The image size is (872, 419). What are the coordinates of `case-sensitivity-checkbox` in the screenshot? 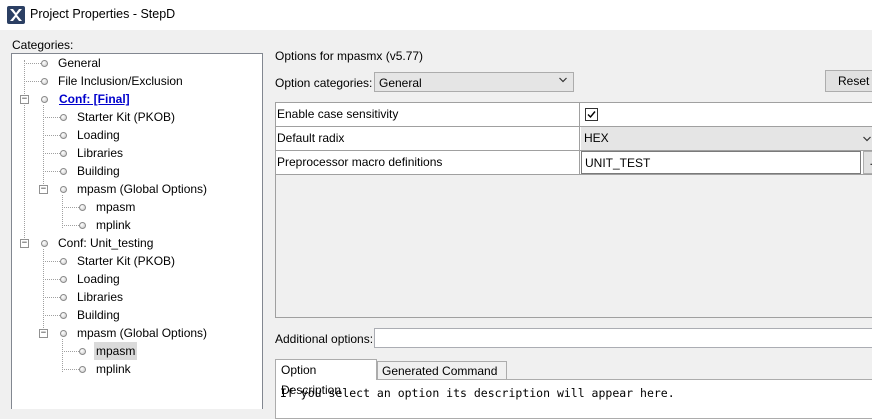 It's located at (591, 114).